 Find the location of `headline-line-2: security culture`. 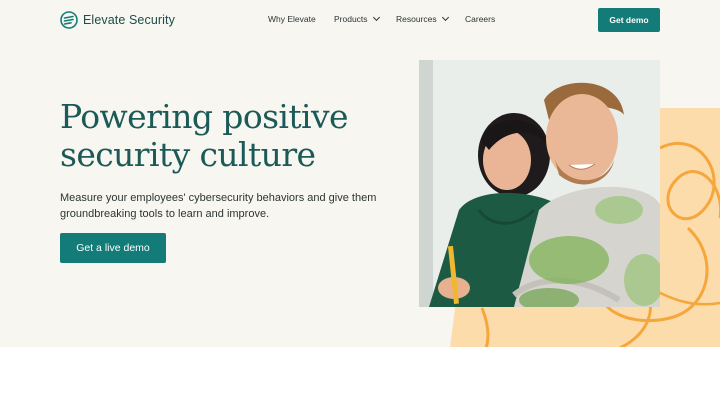

headline-line-2: security culture is located at coordinates (188, 154).